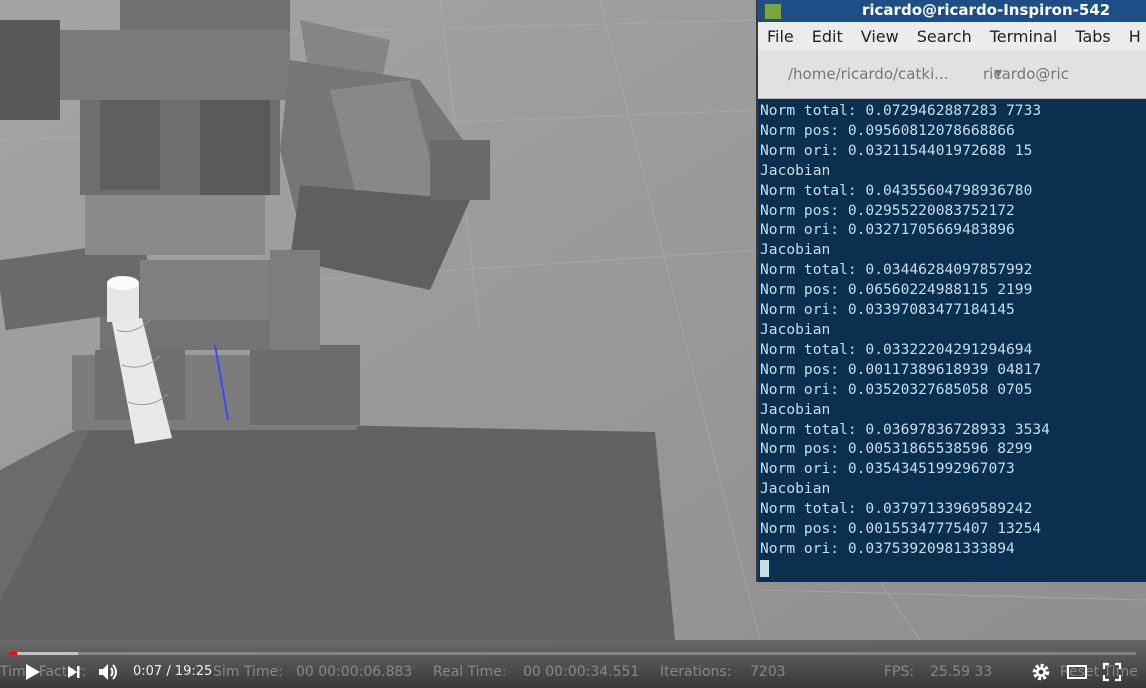 The image size is (1146, 688). Describe the element at coordinates (768, 672) in the screenshot. I see `iterations-value: 7203` at that location.